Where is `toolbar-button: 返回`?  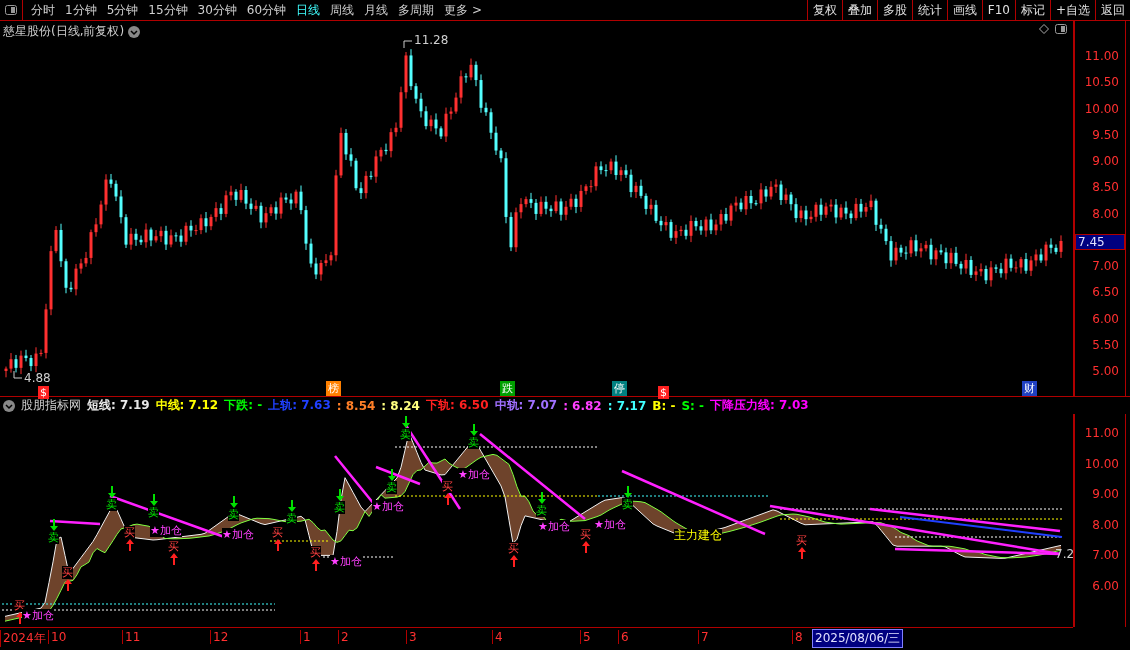 toolbar-button: 返回 is located at coordinates (1112, 10).